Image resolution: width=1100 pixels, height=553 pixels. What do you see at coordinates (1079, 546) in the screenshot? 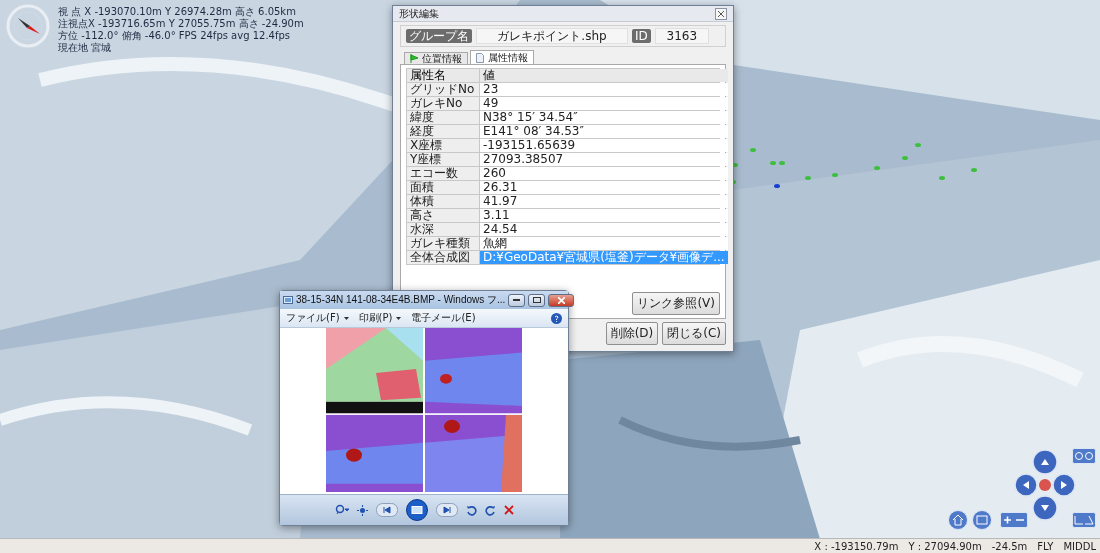
I see `speed-text: MIDDL` at bounding box center [1079, 546].